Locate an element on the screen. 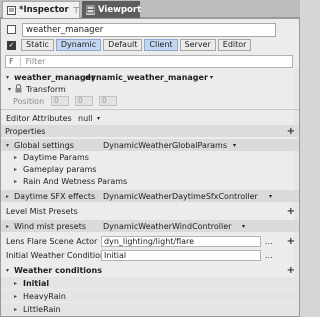 The width and height of the screenshot is (320, 317). filter-icon: F is located at coordinates (11, 61).